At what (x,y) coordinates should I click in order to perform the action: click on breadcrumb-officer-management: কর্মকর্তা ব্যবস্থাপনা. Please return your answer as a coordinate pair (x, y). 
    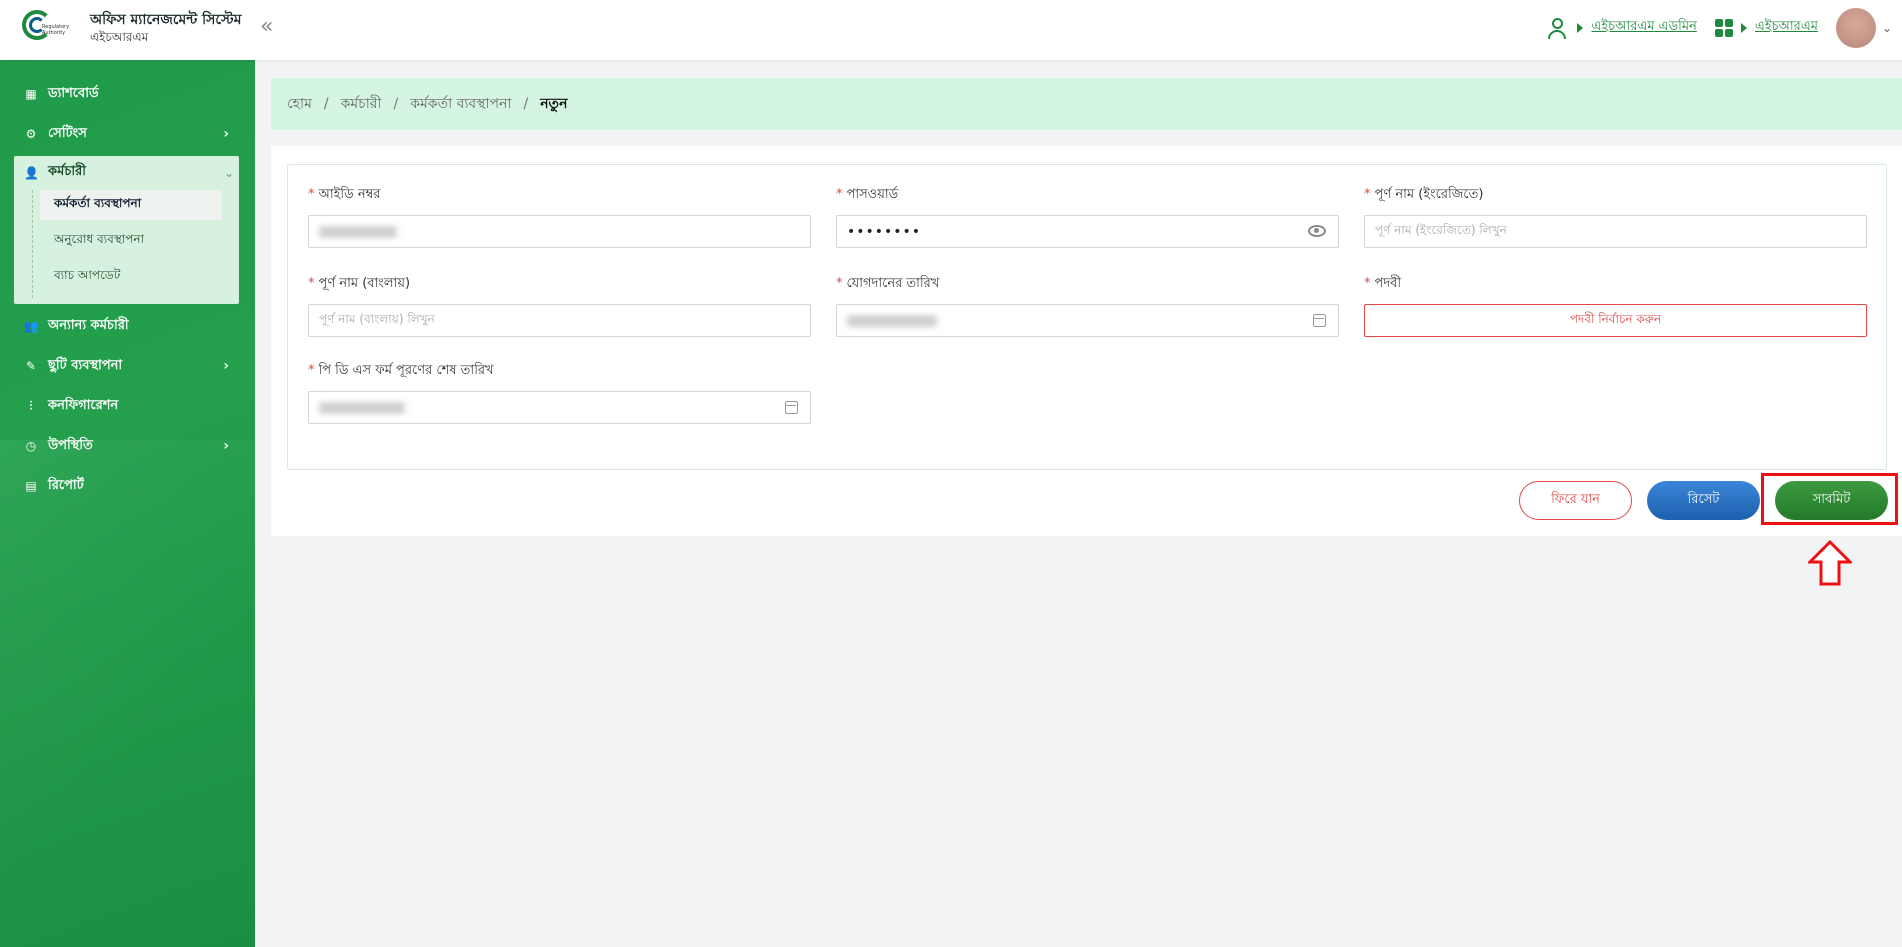
    Looking at the image, I should click on (460, 104).